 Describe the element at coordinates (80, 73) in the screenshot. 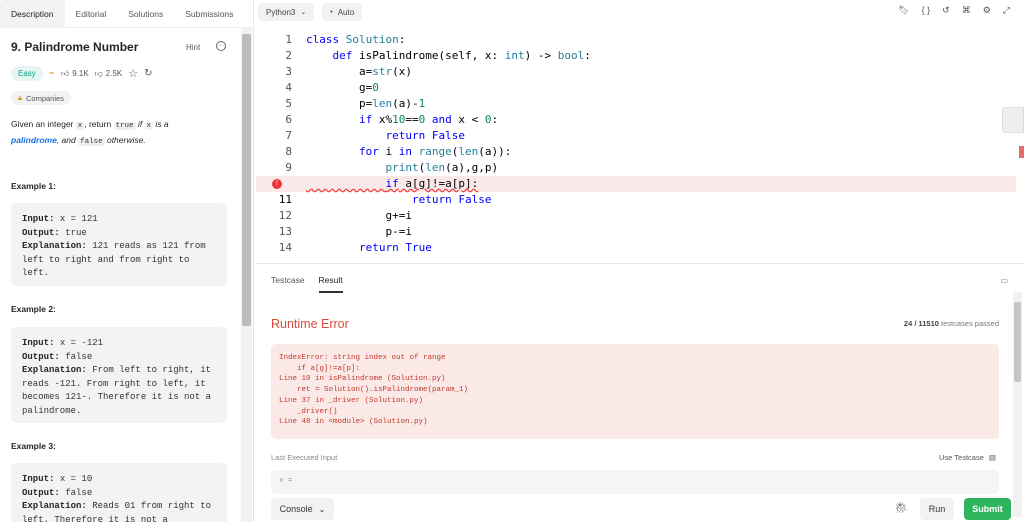

I see `like-count: 9.1K` at that location.